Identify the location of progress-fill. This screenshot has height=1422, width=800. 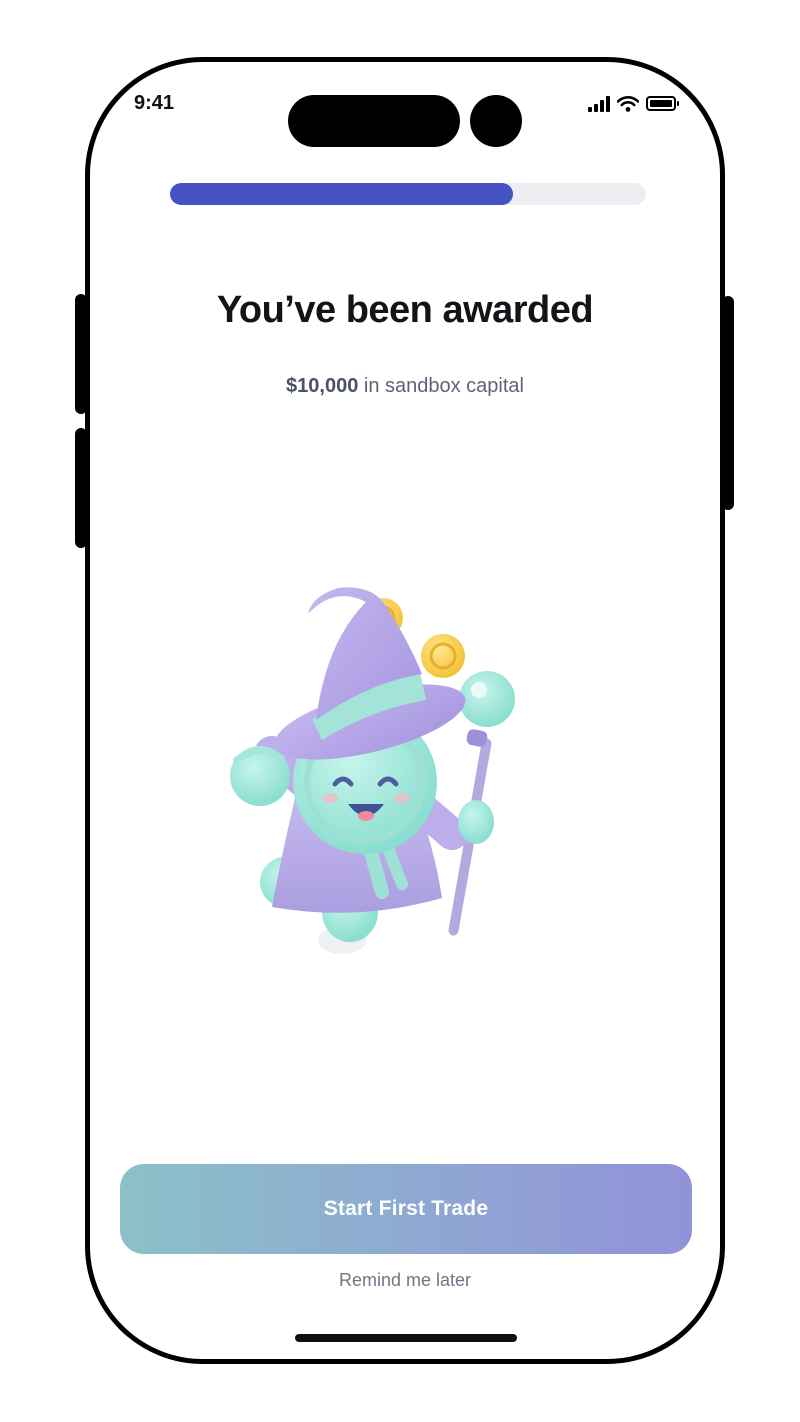
(341, 194).